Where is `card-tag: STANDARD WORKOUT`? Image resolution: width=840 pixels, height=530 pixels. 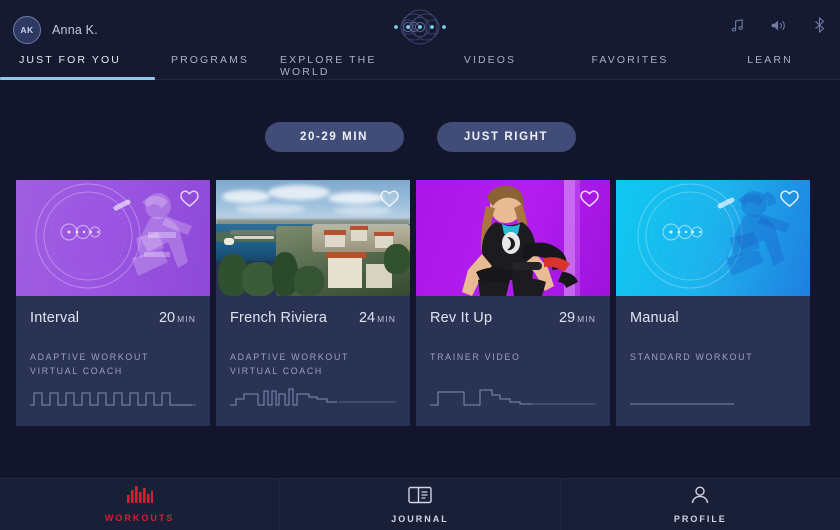
card-tag: STANDARD WORKOUT is located at coordinates (692, 357).